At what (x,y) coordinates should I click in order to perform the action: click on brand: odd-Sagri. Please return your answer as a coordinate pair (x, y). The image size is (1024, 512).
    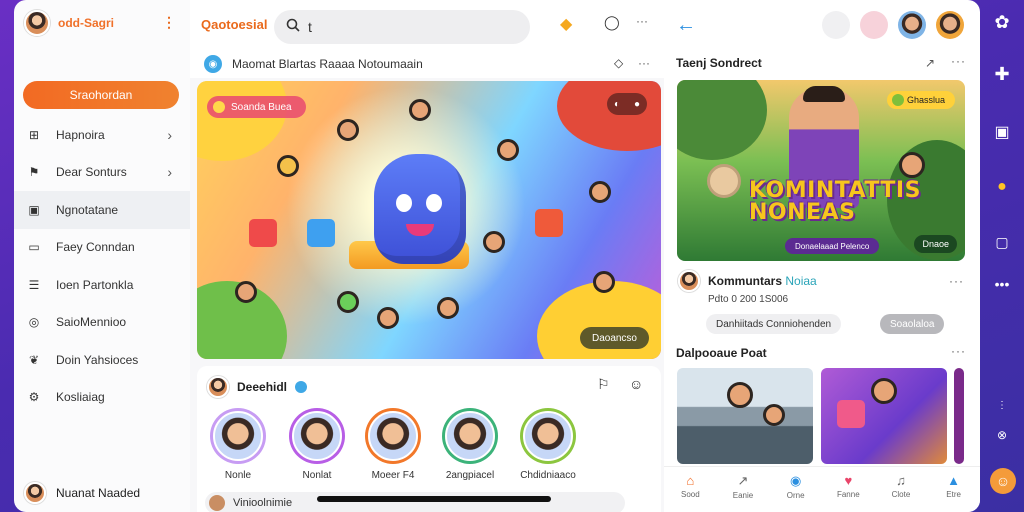
    Looking at the image, I should click on (69, 23).